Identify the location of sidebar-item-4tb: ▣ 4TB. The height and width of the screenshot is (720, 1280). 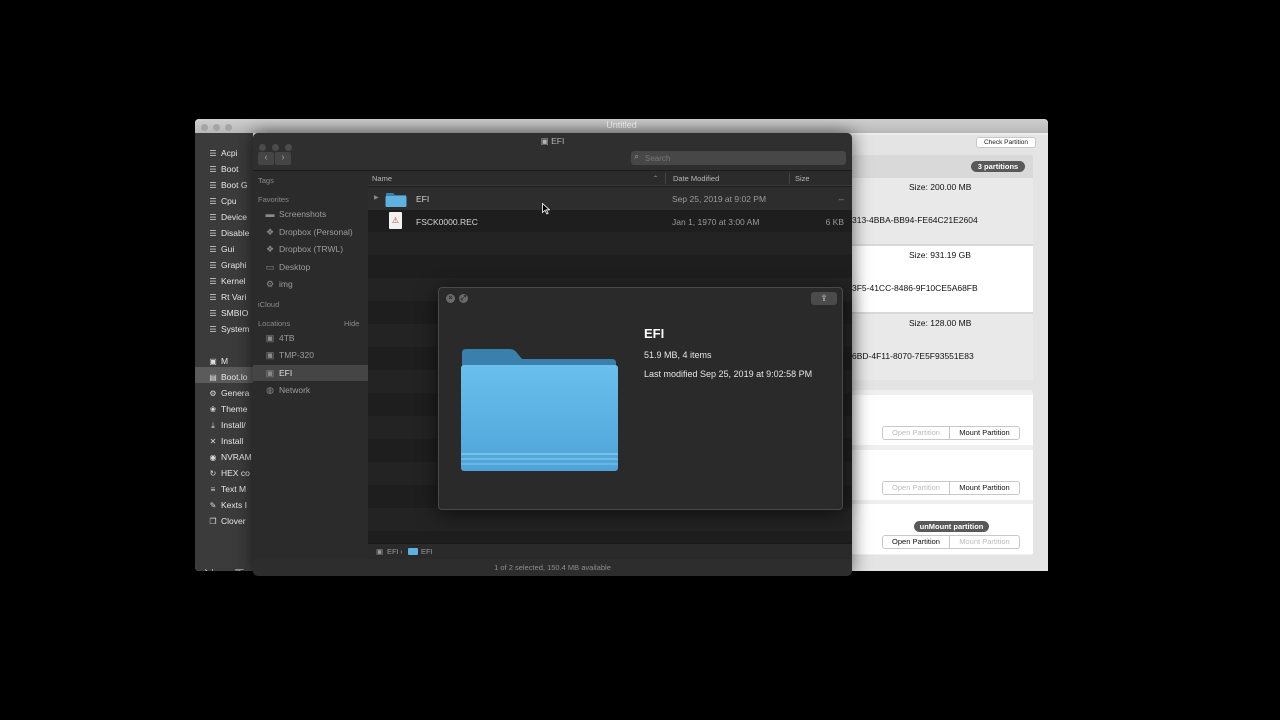
(279, 338).